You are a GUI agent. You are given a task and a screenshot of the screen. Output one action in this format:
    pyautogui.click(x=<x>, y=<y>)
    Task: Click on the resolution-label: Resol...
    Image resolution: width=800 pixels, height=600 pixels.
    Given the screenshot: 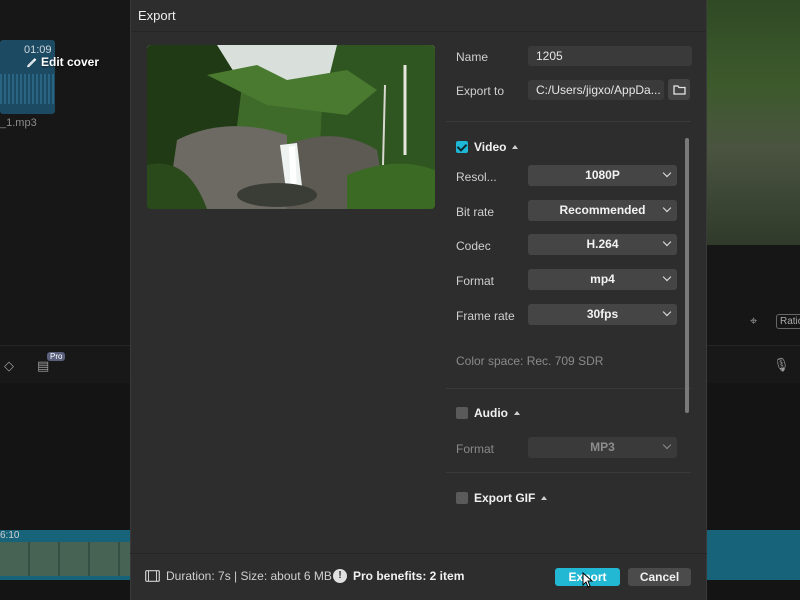 What is the action you would take?
    pyautogui.click(x=476, y=177)
    